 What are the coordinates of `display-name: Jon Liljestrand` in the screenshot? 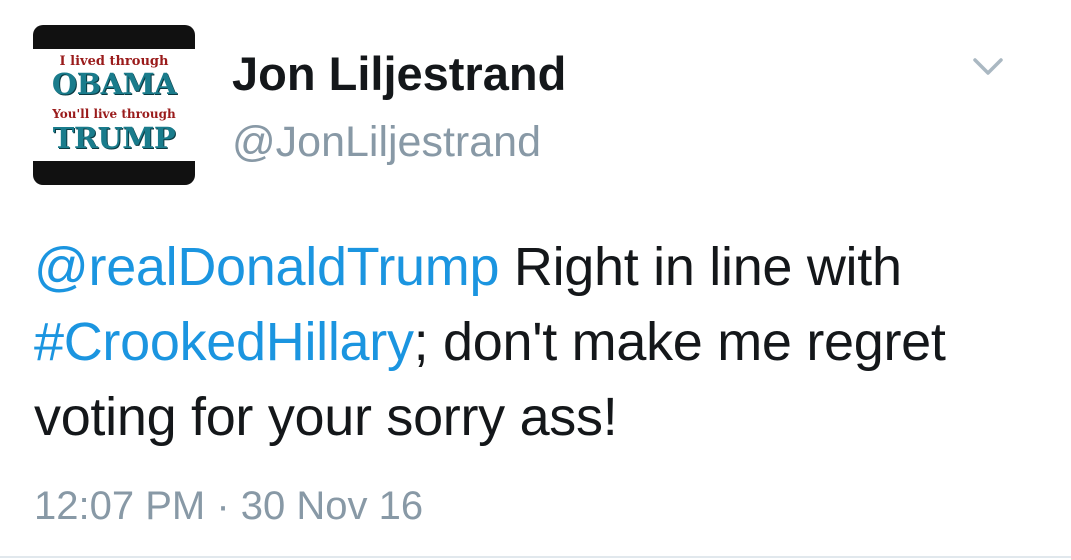 It's located at (399, 73).